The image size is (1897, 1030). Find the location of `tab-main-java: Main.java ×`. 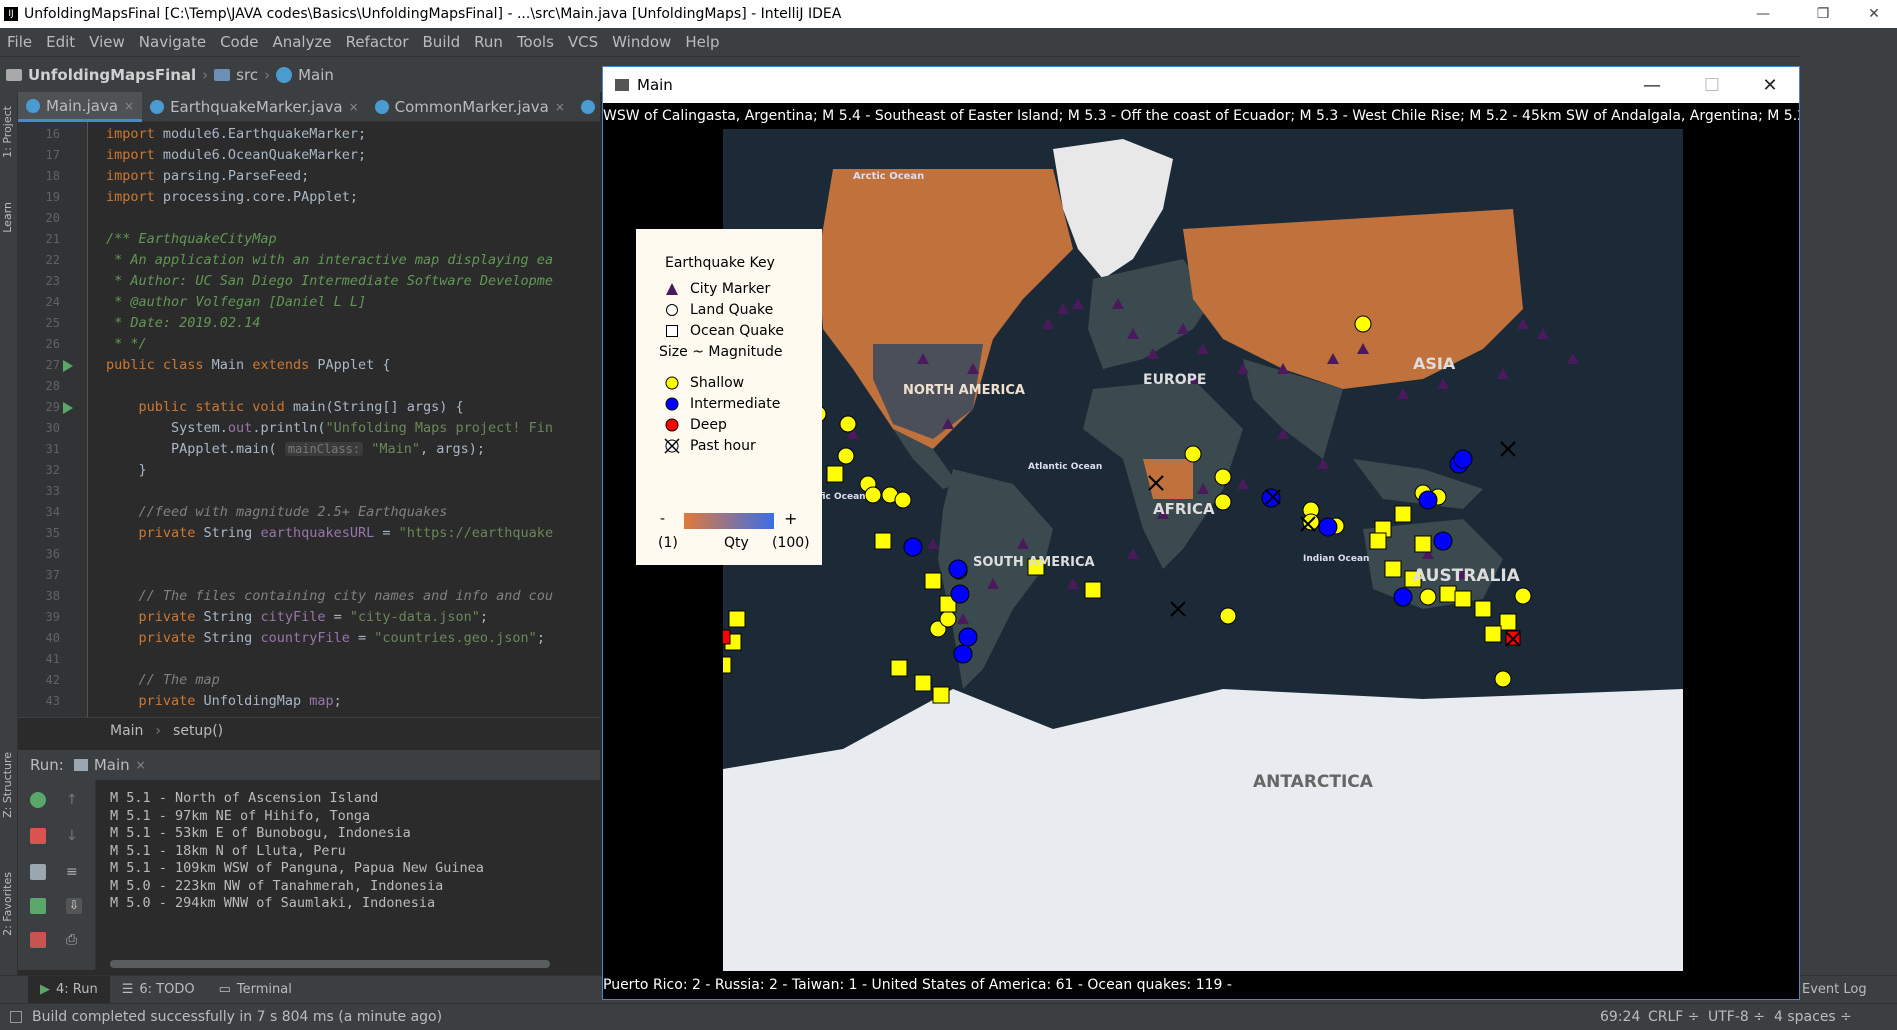

tab-main-java: Main.java × is located at coordinates (80, 107).